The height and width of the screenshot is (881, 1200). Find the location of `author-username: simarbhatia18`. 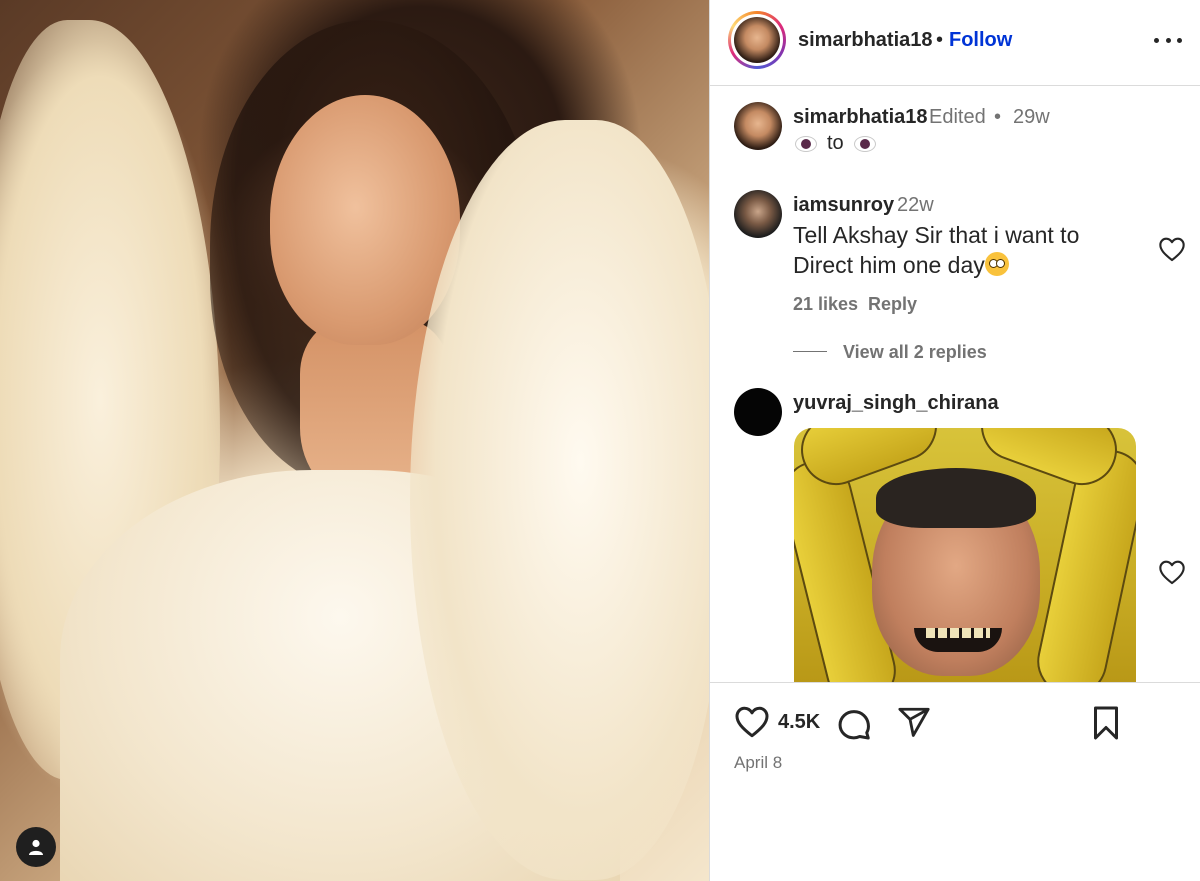

author-username: simarbhatia18 is located at coordinates (865, 40).